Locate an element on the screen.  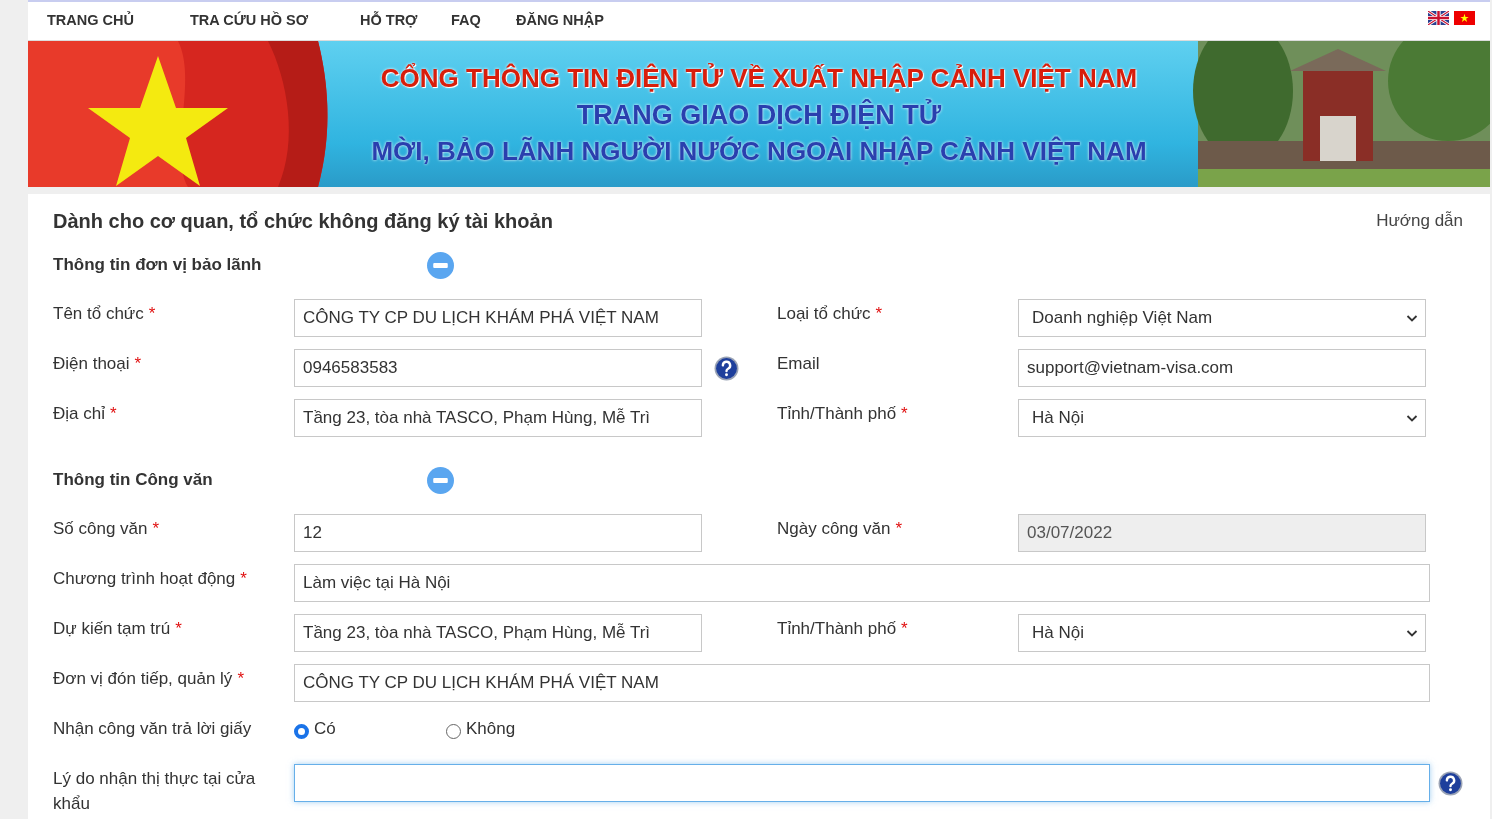
field-label: Địa chỉ is located at coordinates (79, 413).